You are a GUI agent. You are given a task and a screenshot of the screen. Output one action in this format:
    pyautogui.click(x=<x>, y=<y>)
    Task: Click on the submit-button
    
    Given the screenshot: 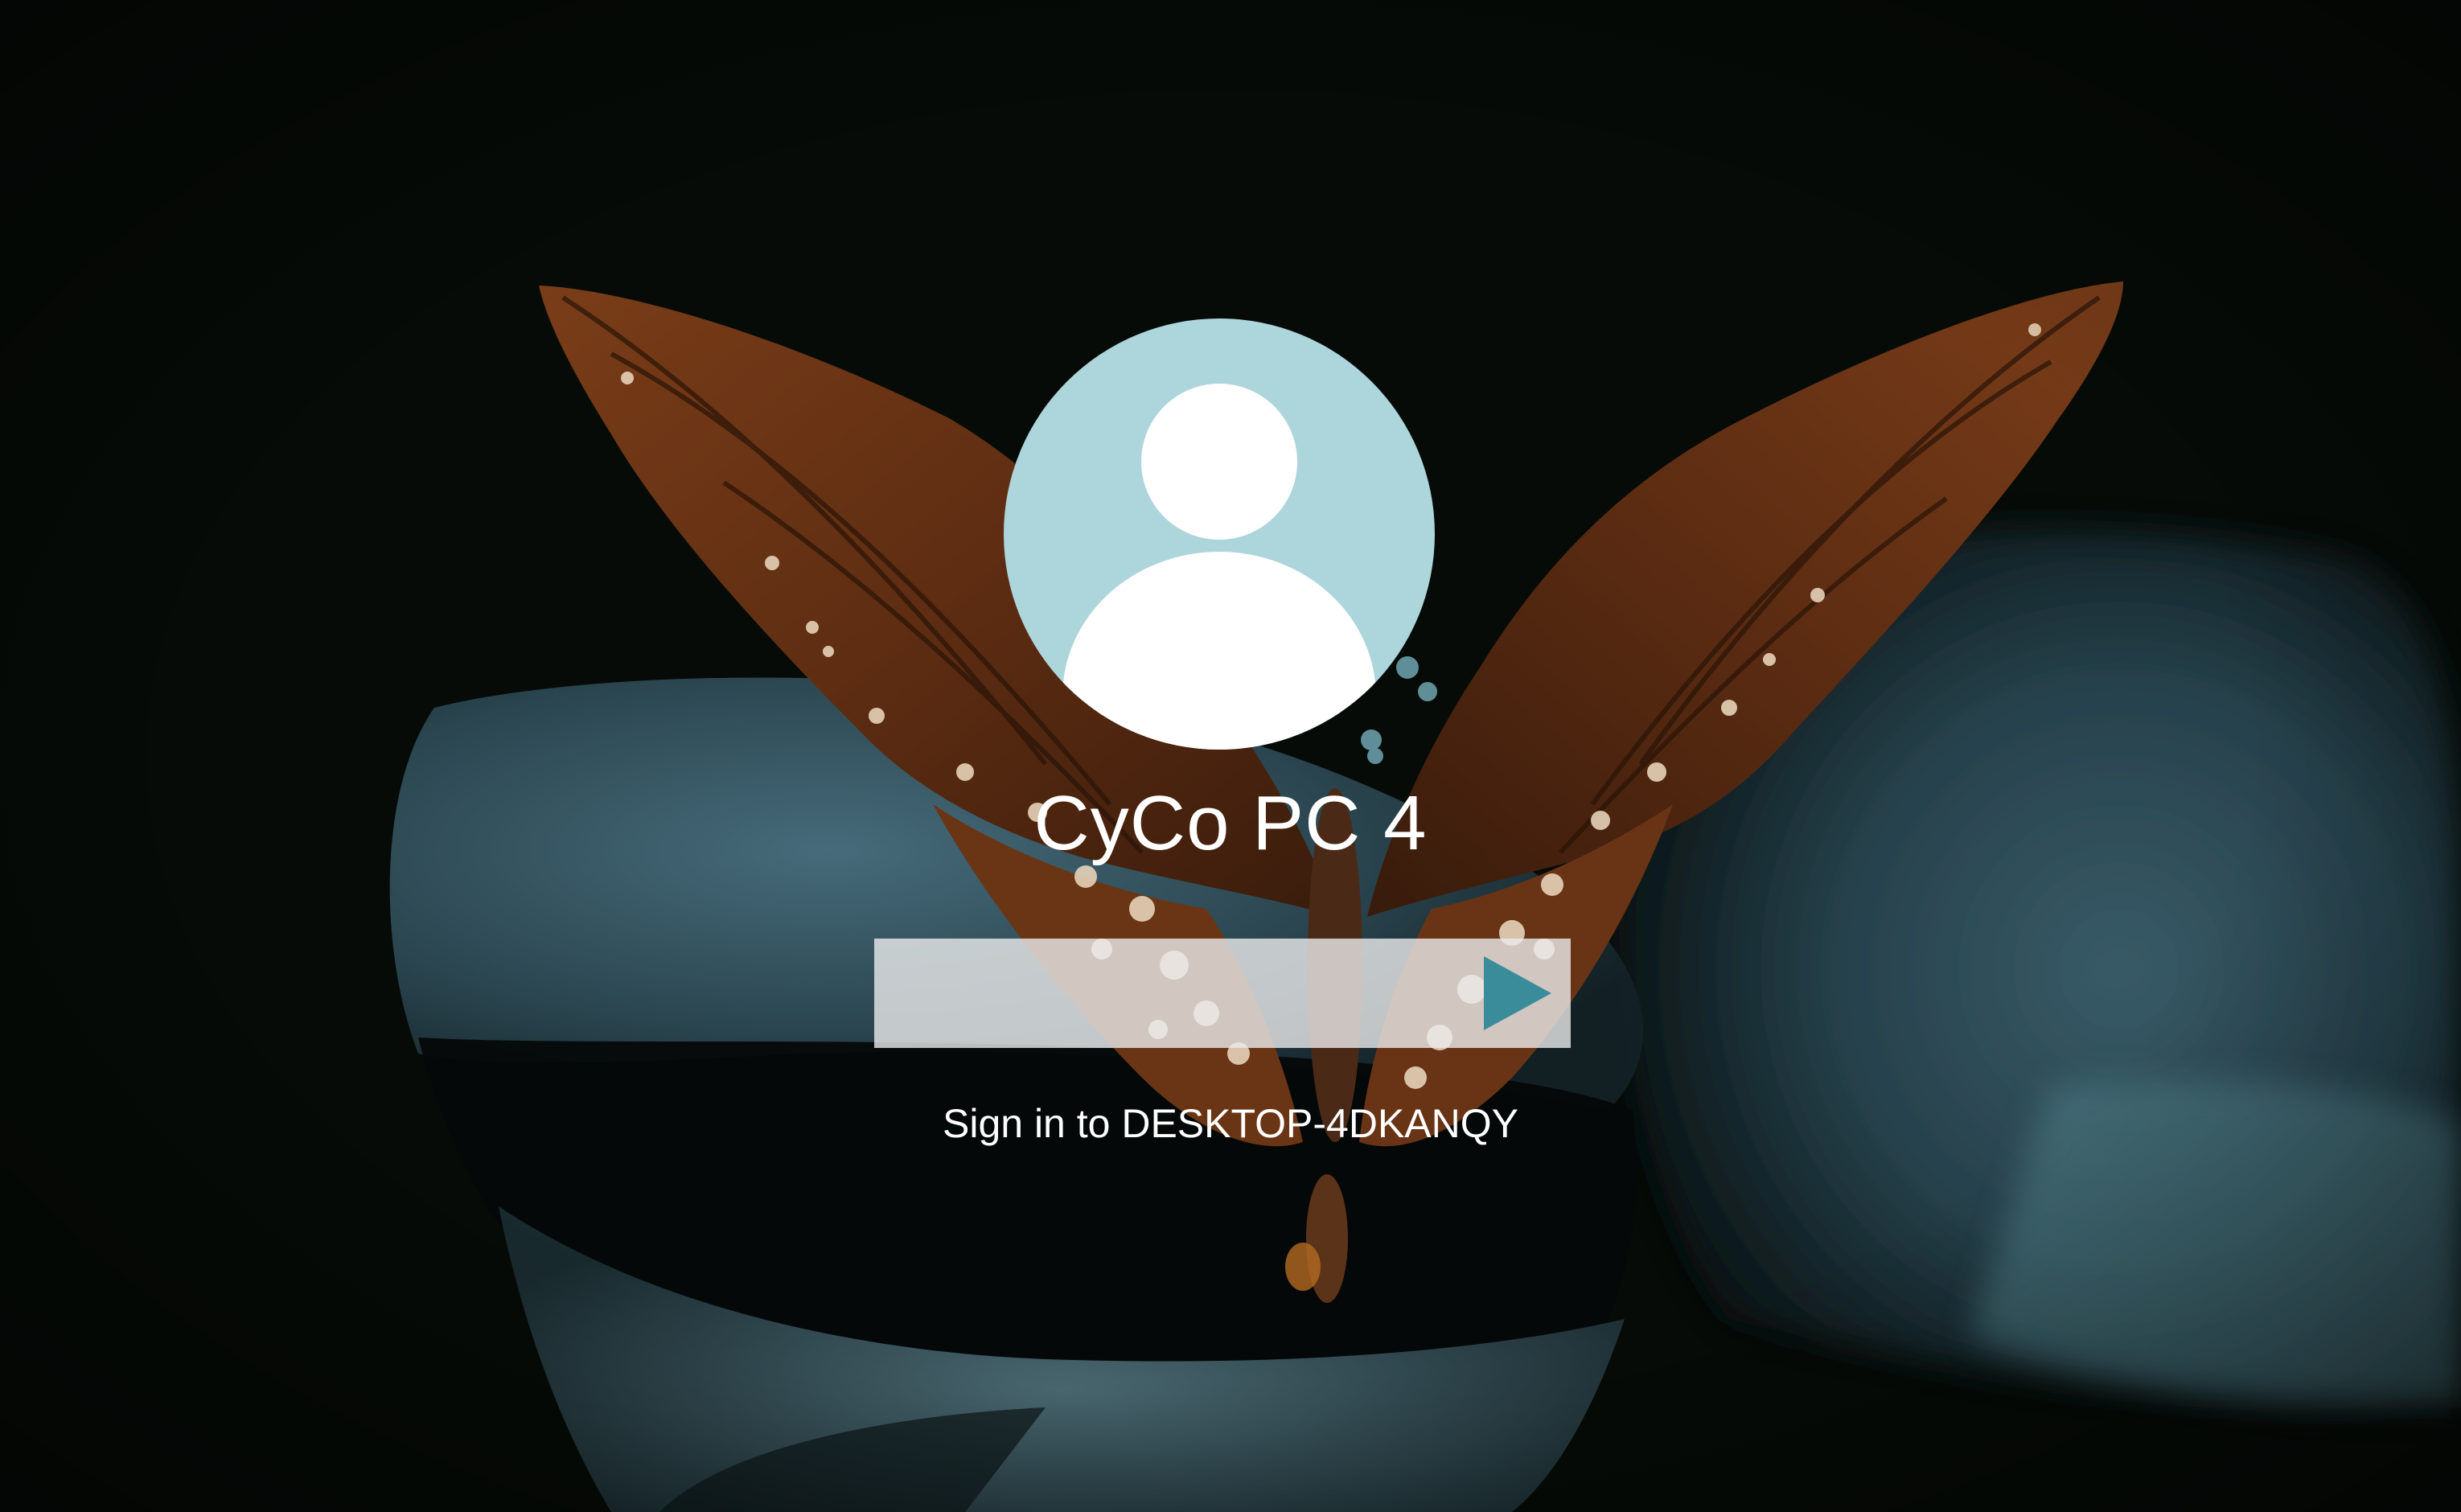 What is the action you would take?
    pyautogui.click(x=1517, y=993)
    